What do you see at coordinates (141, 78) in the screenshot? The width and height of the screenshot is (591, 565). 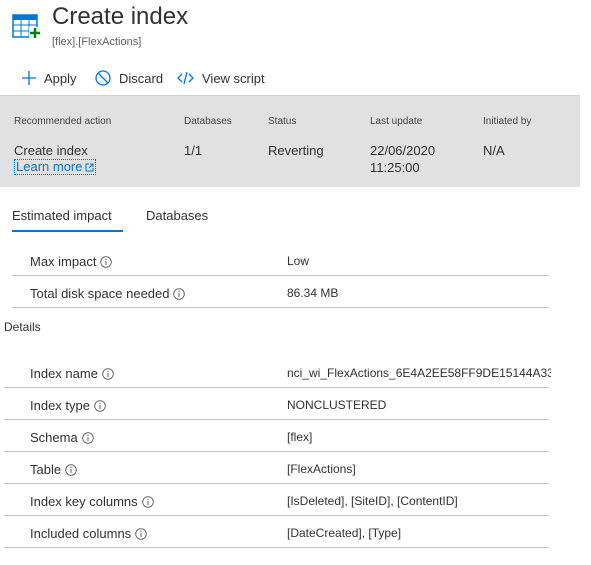 I see `discard-label: Discard` at bounding box center [141, 78].